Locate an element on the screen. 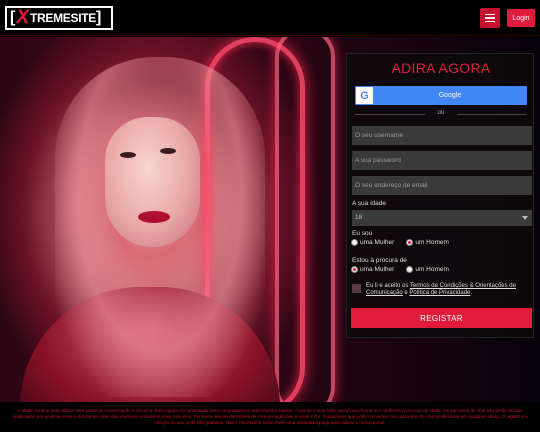 The height and width of the screenshot is (432, 540). registration-title: ADIRA AGORA is located at coordinates (441, 68).